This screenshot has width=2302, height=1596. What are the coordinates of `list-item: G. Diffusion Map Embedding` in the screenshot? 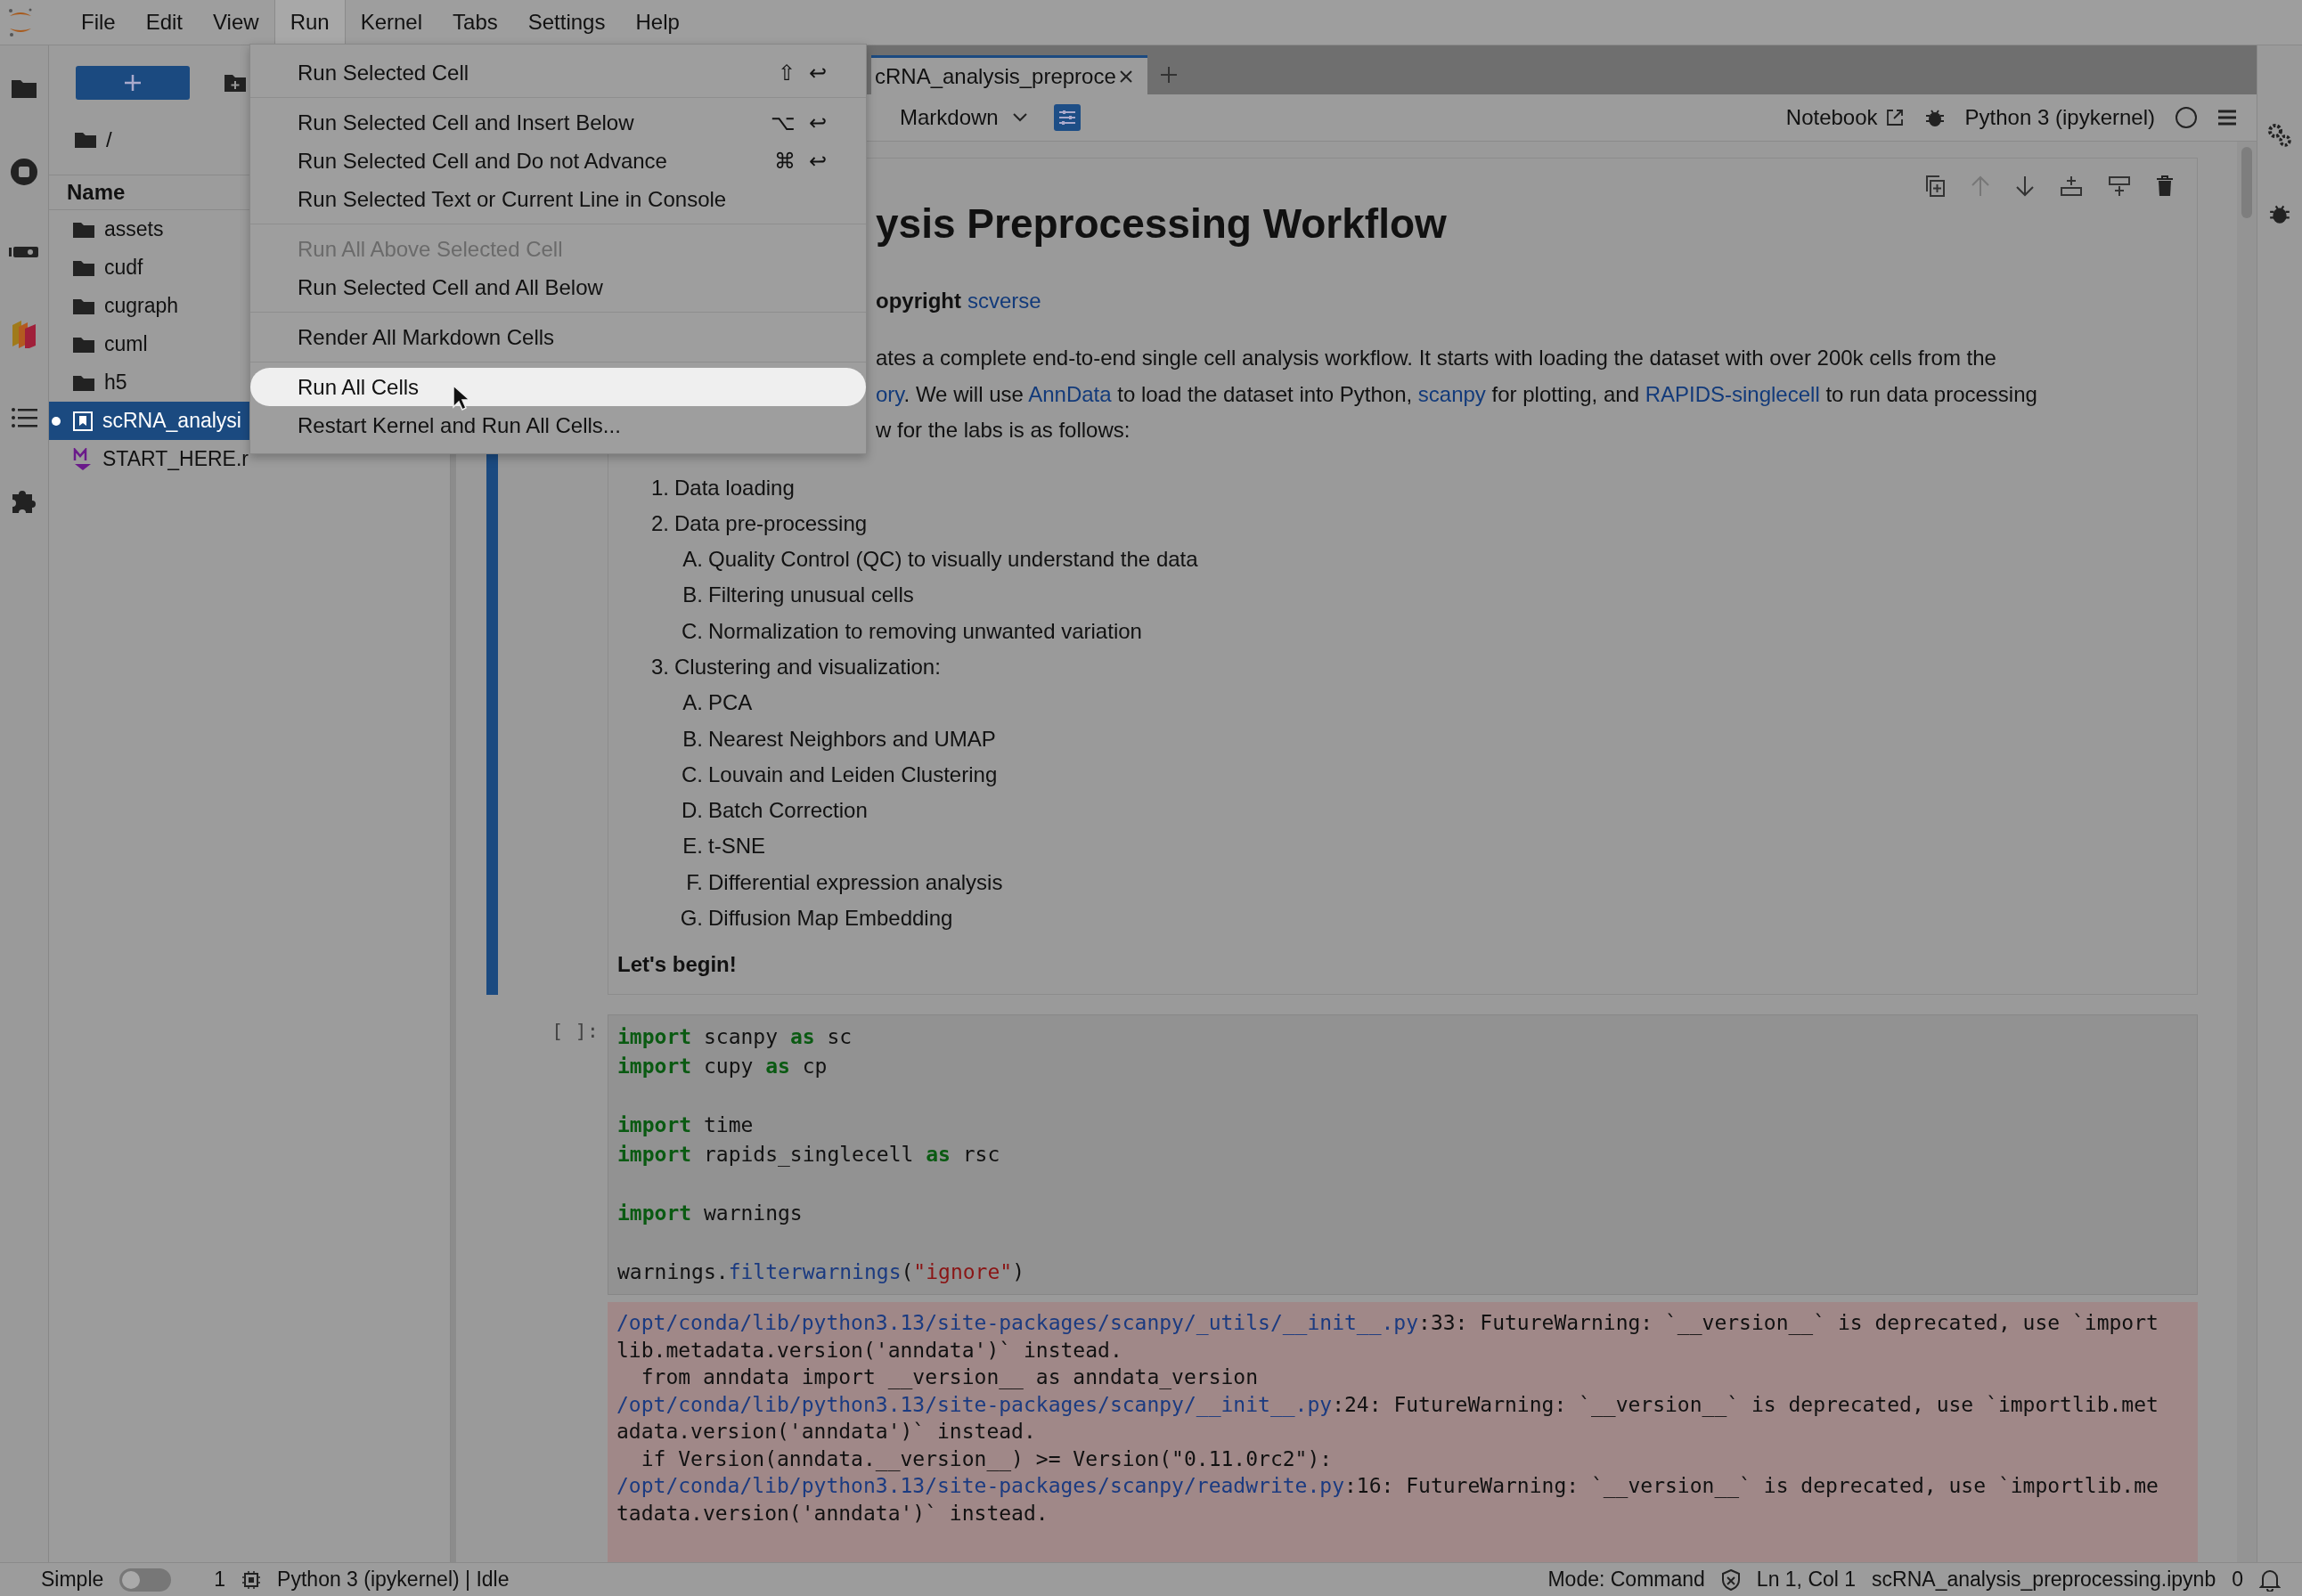 It's located at (816, 918).